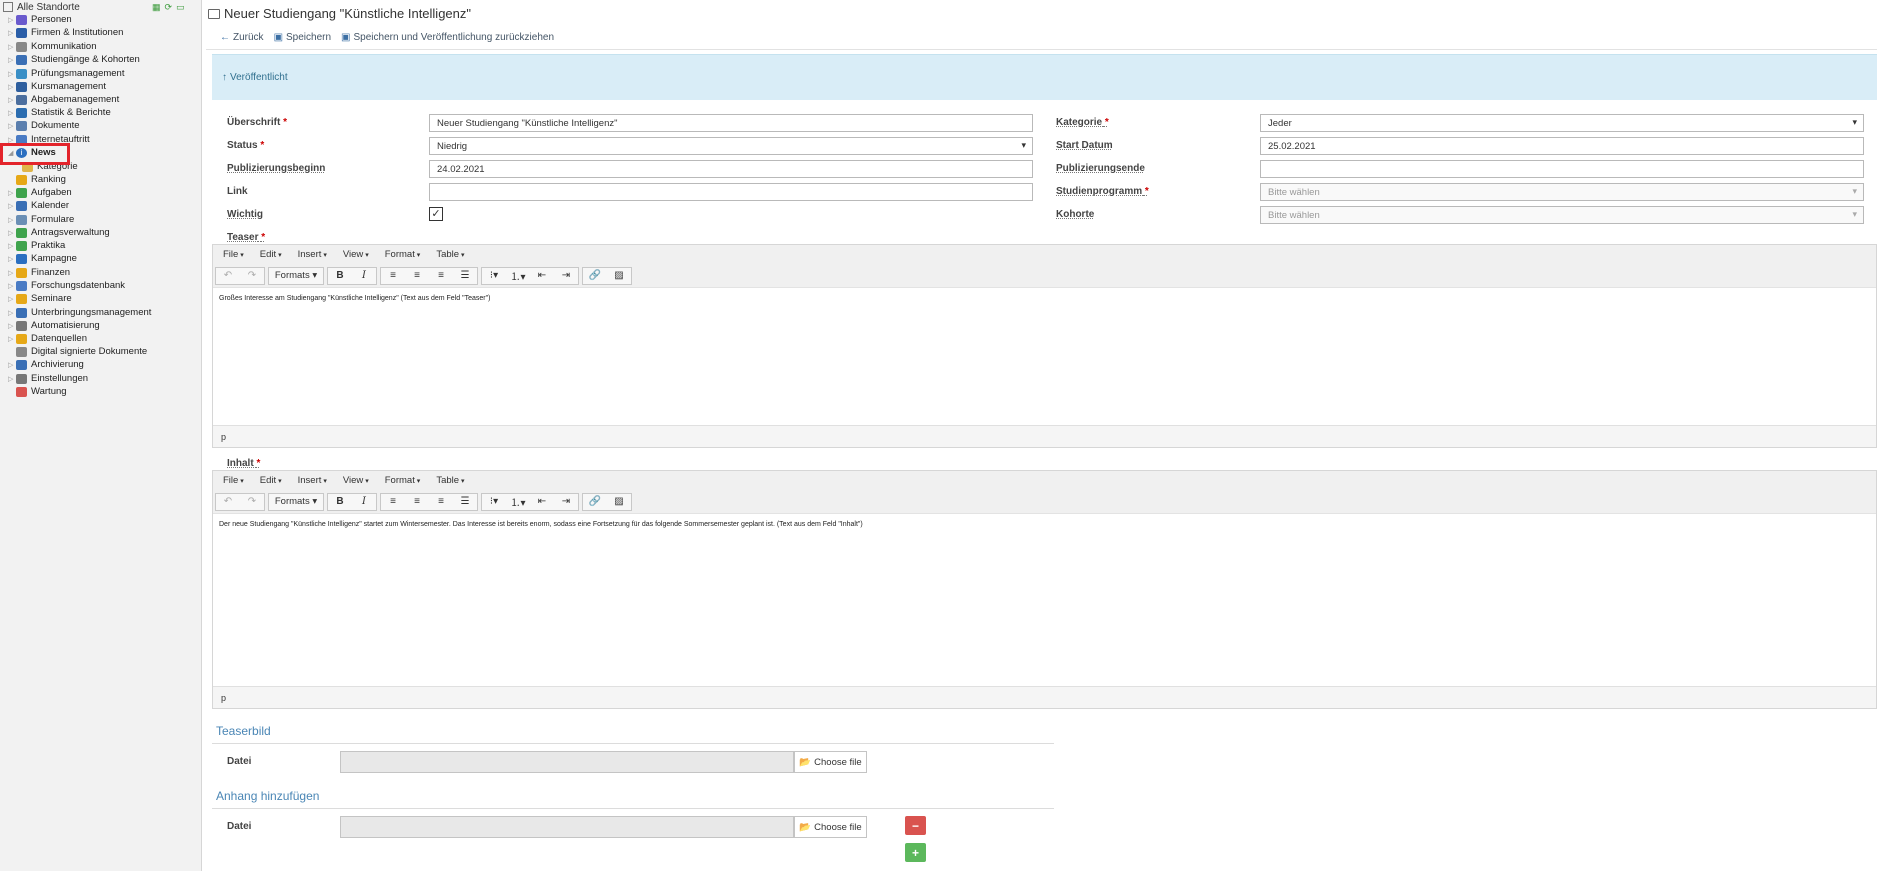 This screenshot has height=871, width=1877. What do you see at coordinates (255, 77) in the screenshot?
I see `status-banner-toggle: ↑ Veröffentlicht` at bounding box center [255, 77].